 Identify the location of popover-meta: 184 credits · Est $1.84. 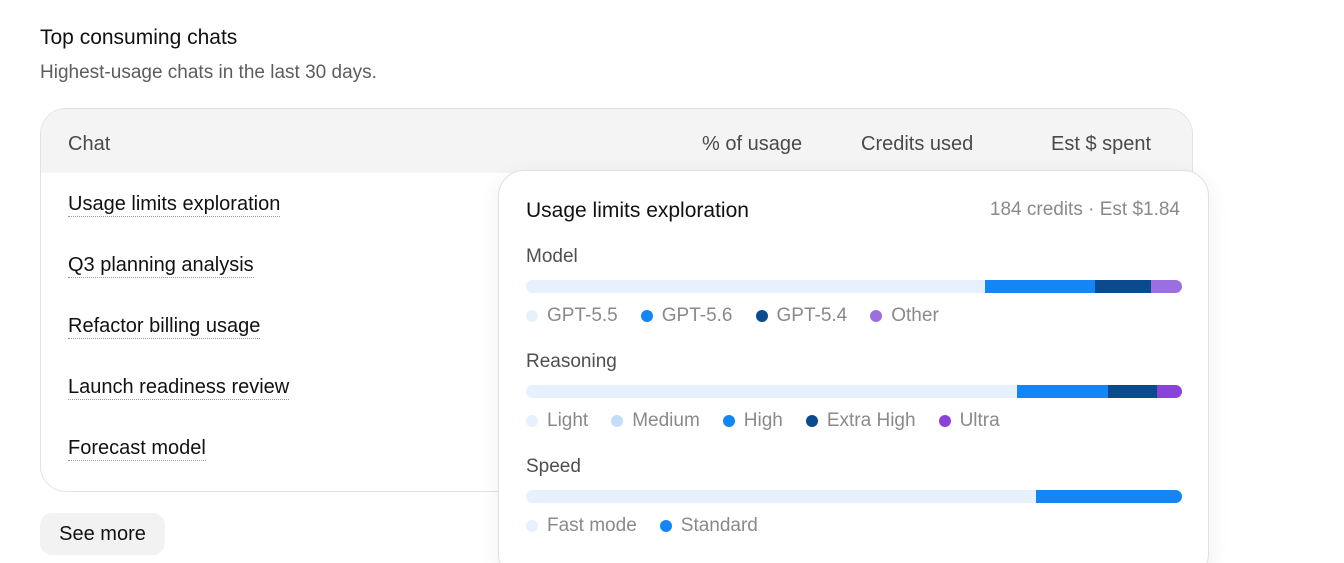
(1084, 209).